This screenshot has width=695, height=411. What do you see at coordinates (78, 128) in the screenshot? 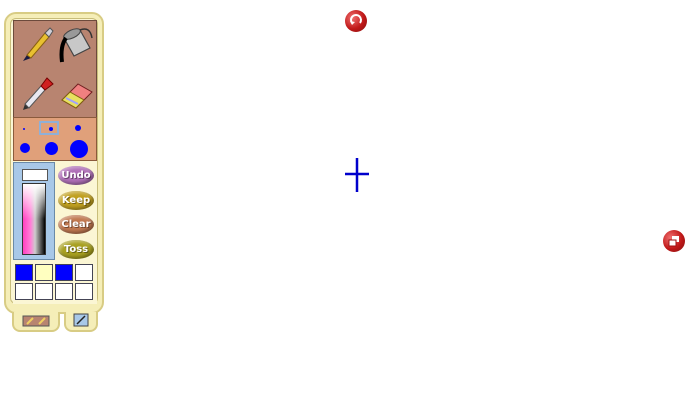
I see `brush-size-medium` at bounding box center [78, 128].